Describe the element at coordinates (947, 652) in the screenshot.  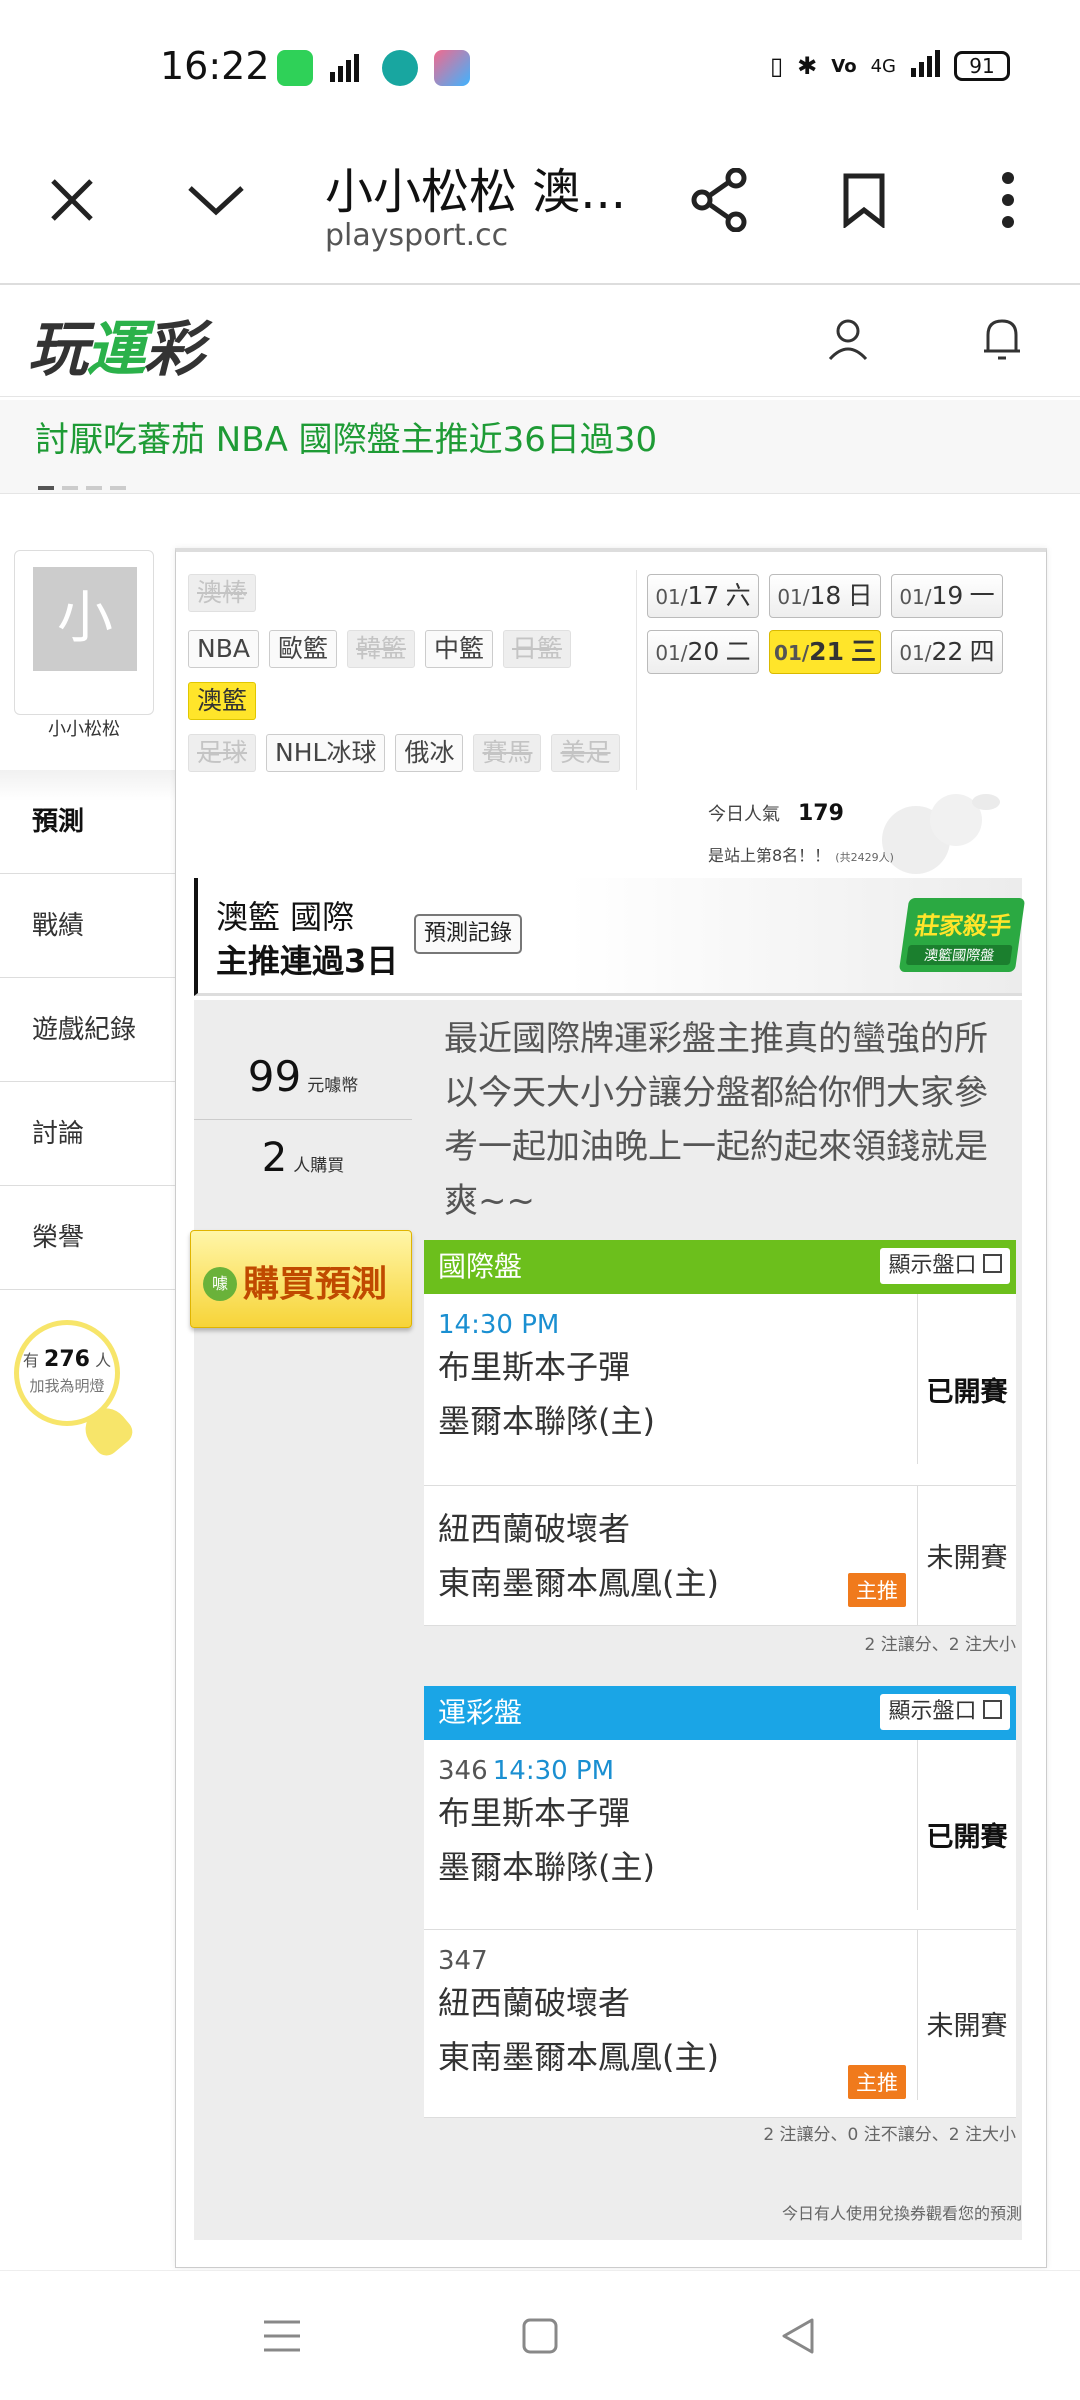
I see `date-button: 01/22 四` at that location.